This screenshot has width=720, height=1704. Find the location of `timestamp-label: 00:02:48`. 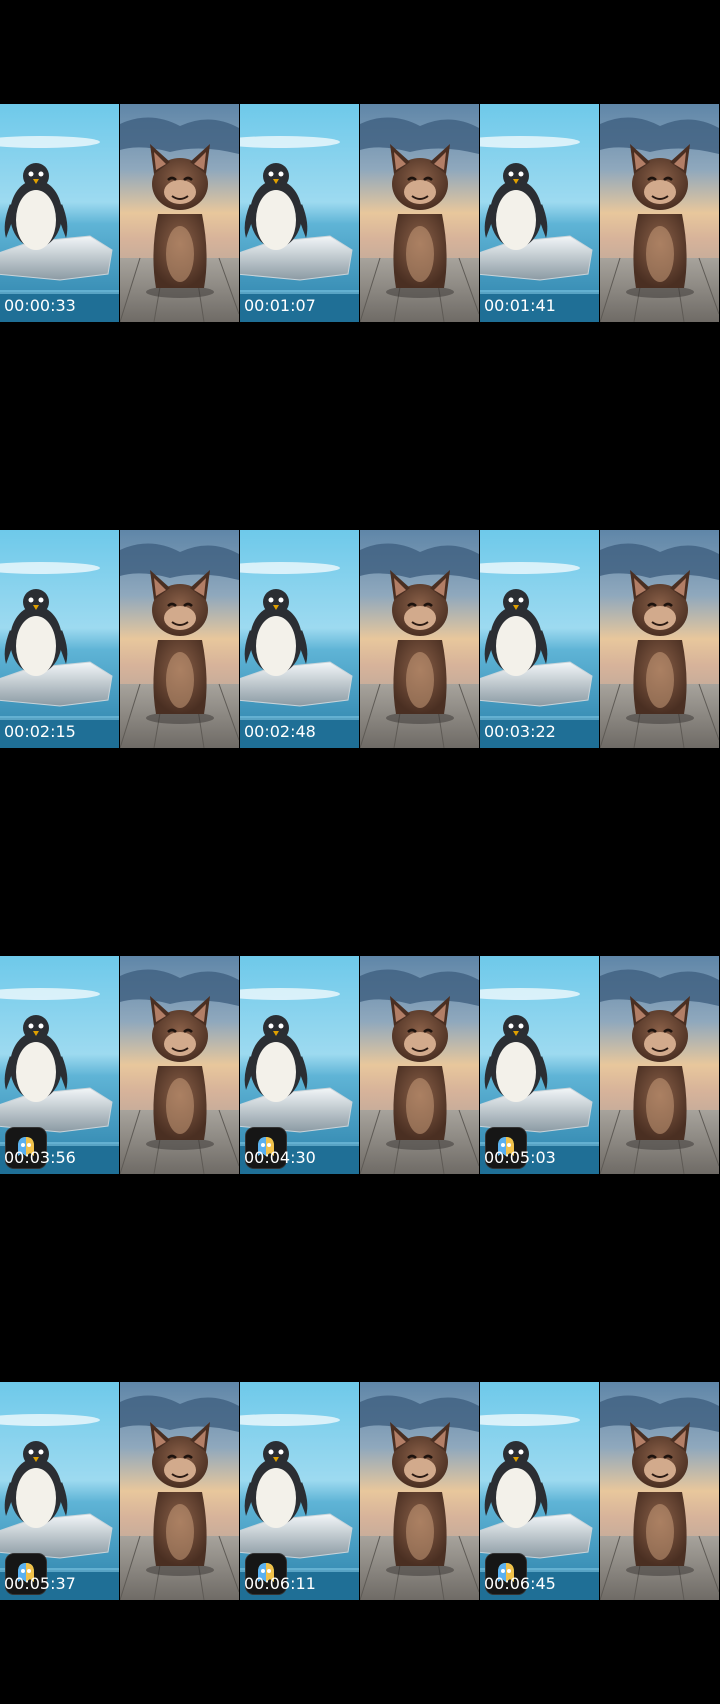

timestamp-label: 00:02:48 is located at coordinates (280, 731).